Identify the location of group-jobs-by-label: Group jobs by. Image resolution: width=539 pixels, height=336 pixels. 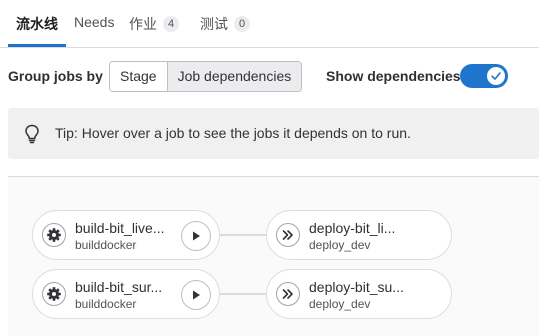
(55, 76).